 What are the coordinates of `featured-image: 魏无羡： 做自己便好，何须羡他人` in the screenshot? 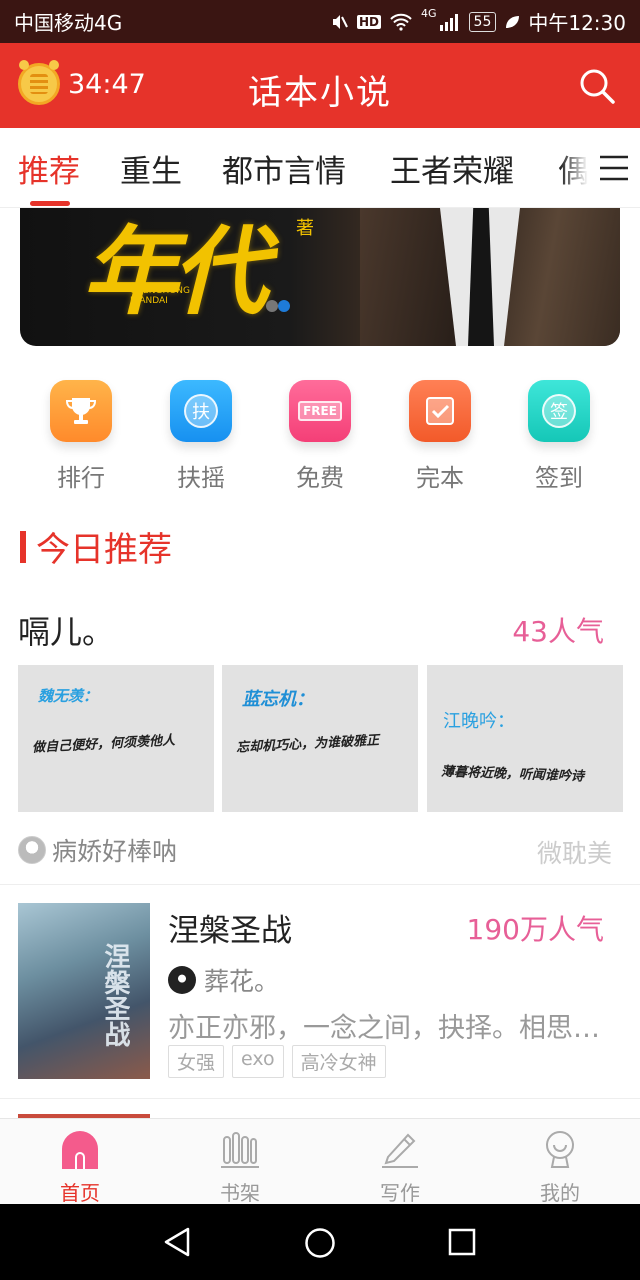 It's located at (116, 738).